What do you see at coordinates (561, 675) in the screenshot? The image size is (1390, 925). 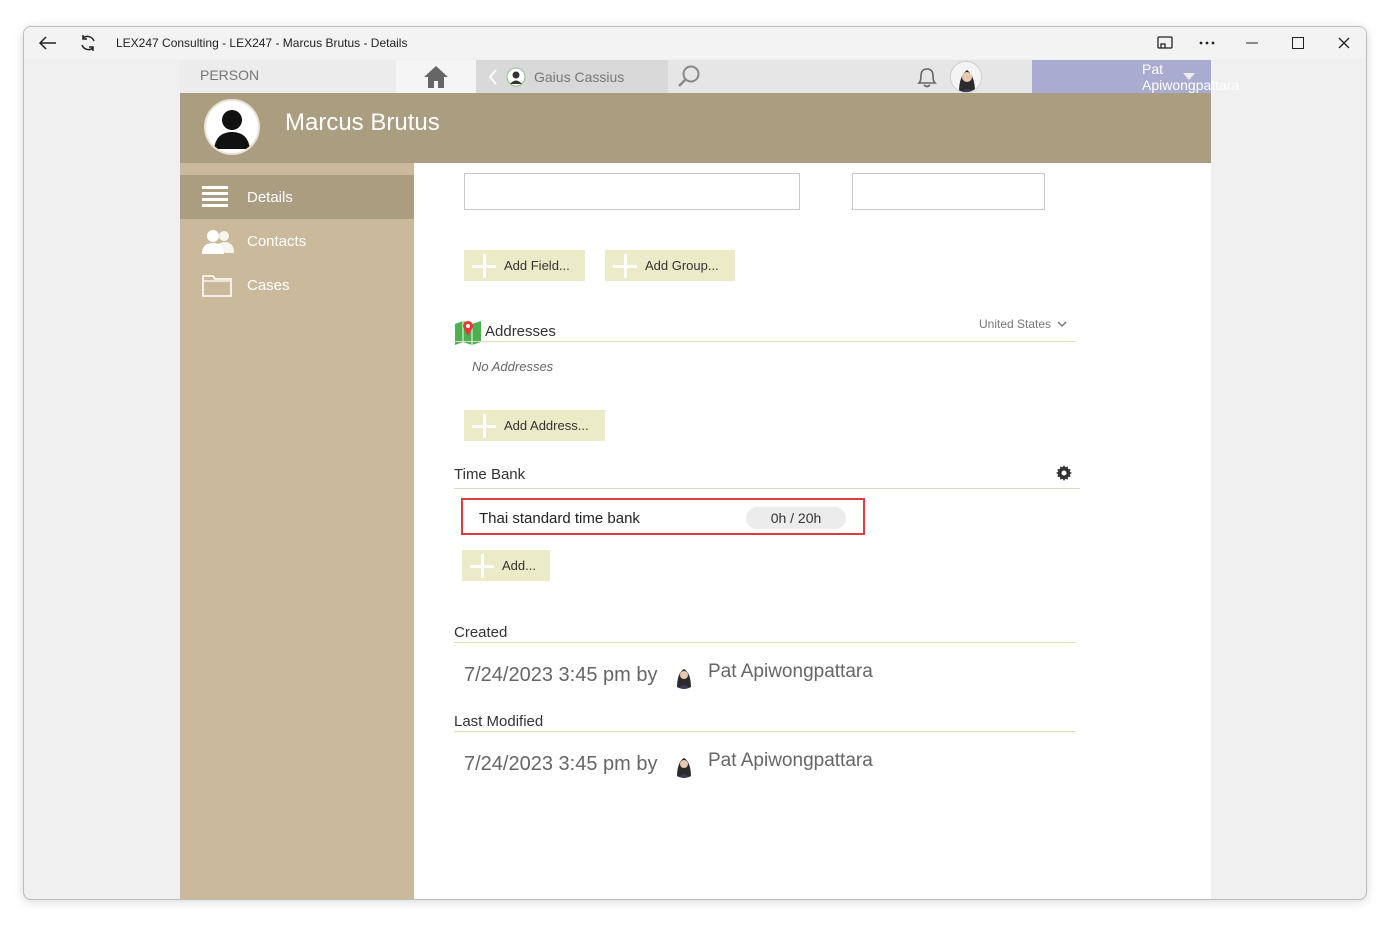 I see `created-timestamp: 7/24/2023 3:45 pm by` at bounding box center [561, 675].